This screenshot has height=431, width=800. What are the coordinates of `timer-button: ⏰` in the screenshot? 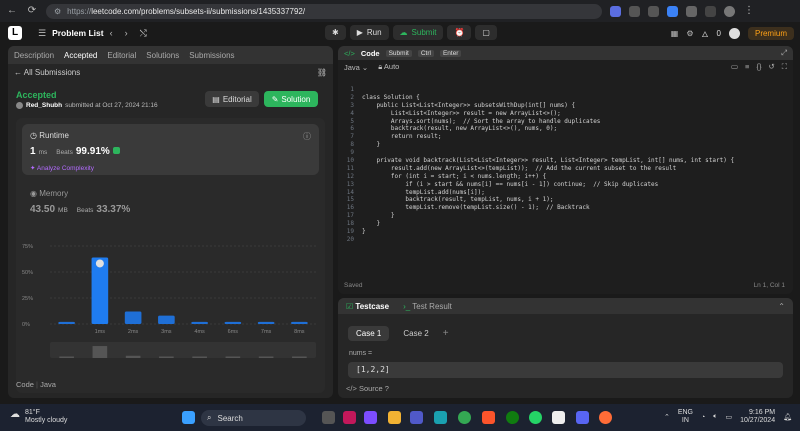 It's located at (459, 32).